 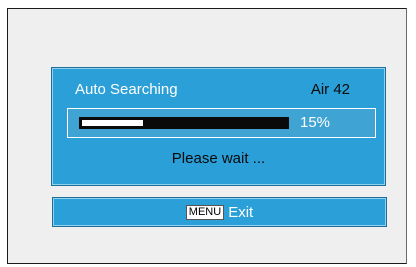 I want to click on progress-track-inner, so click(x=184, y=123).